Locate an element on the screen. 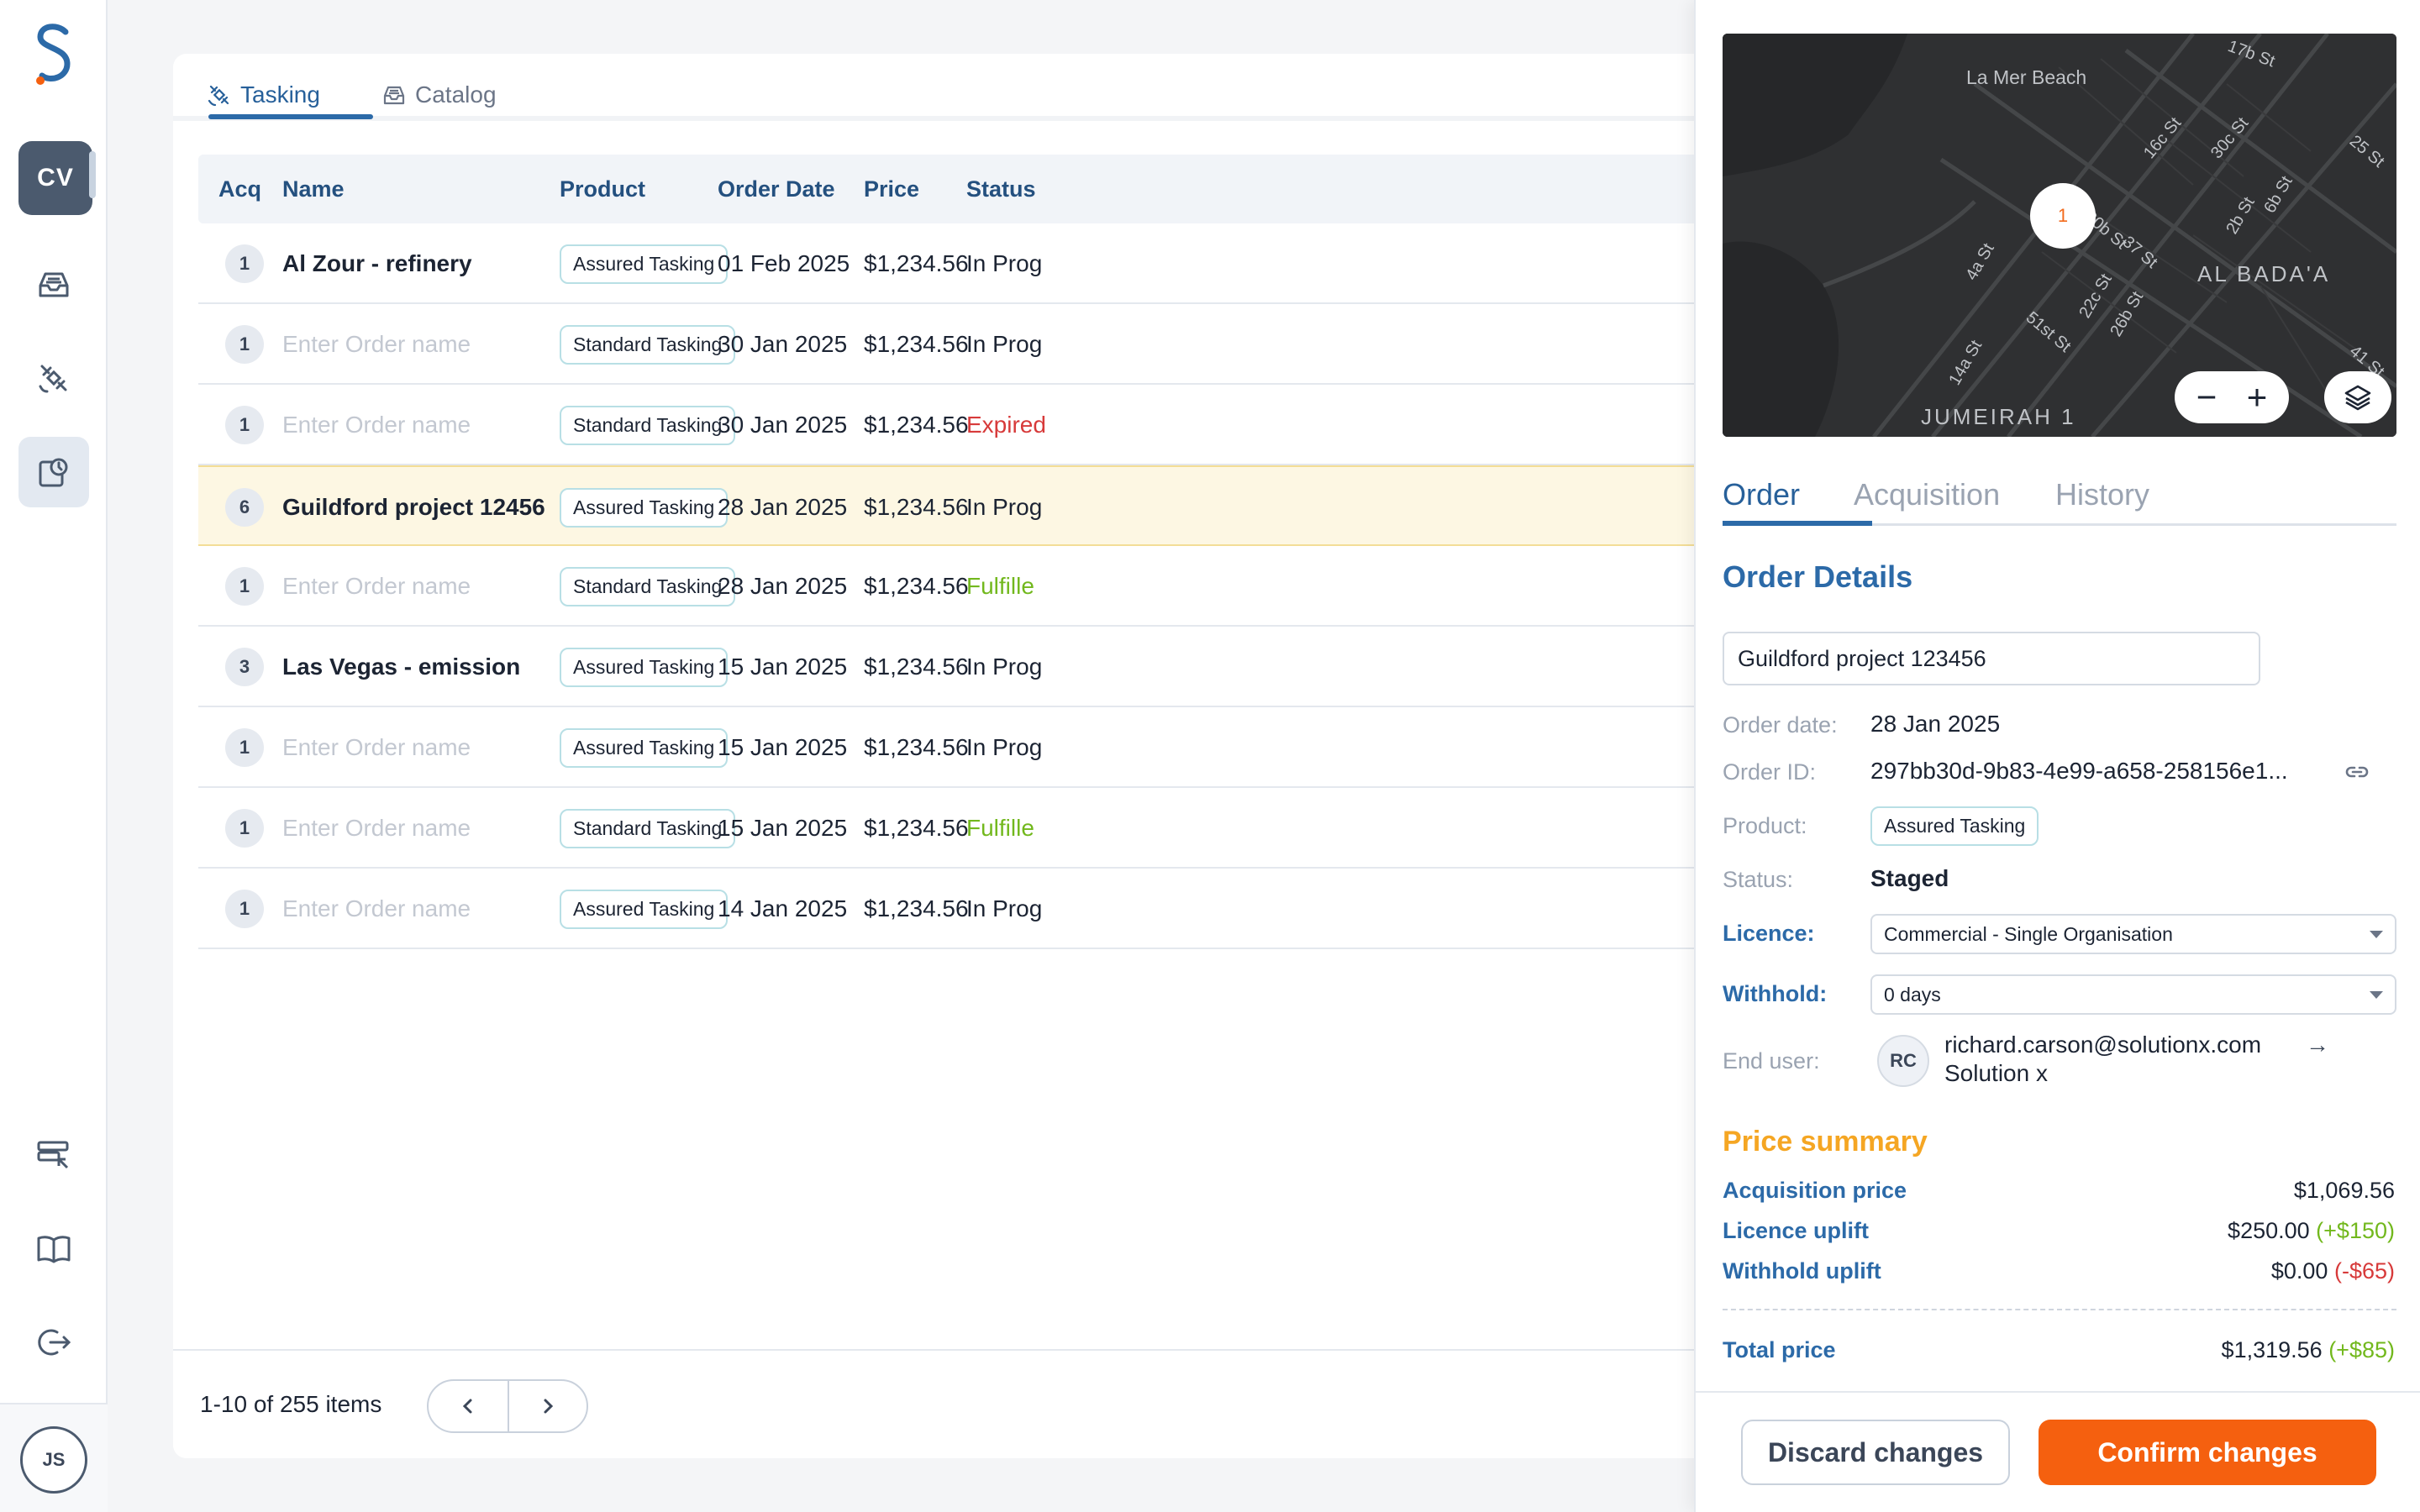  tab-acquisition: Acquisition is located at coordinates (1927, 494).